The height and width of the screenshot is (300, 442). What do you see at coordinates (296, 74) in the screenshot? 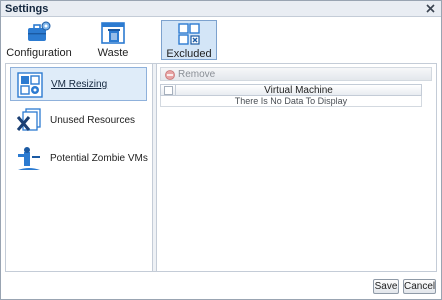
I see `grid-toolbar: Remove` at bounding box center [296, 74].